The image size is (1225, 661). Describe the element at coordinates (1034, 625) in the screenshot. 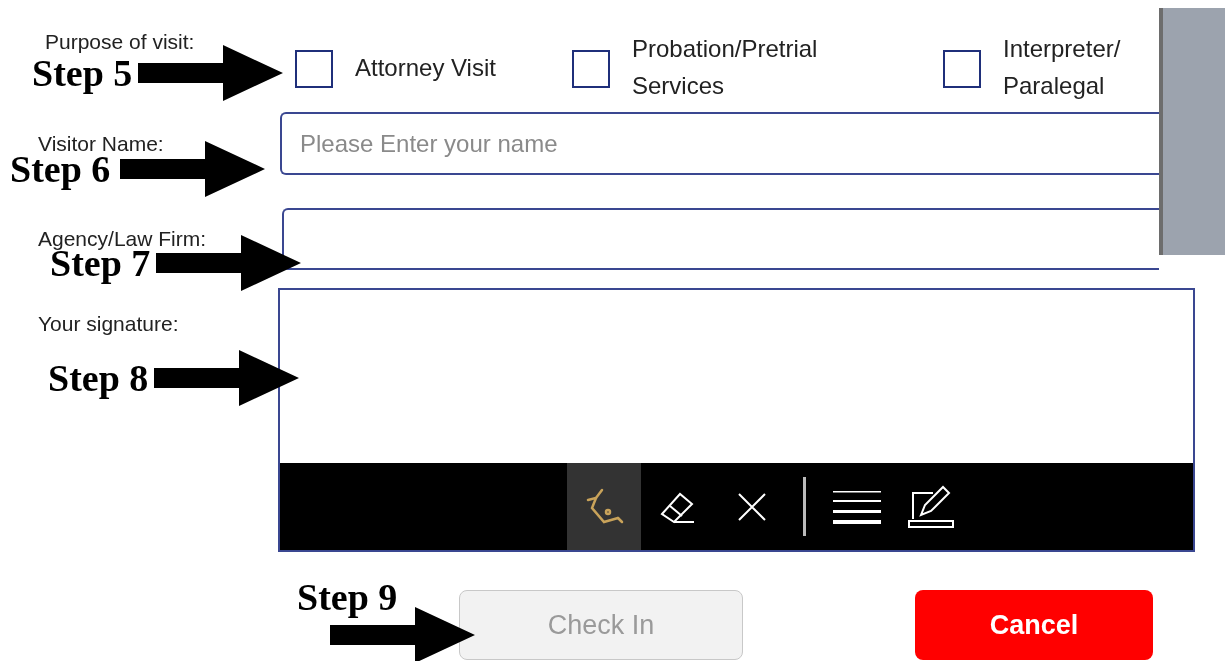

I see `cancel-button: Cancel` at that location.